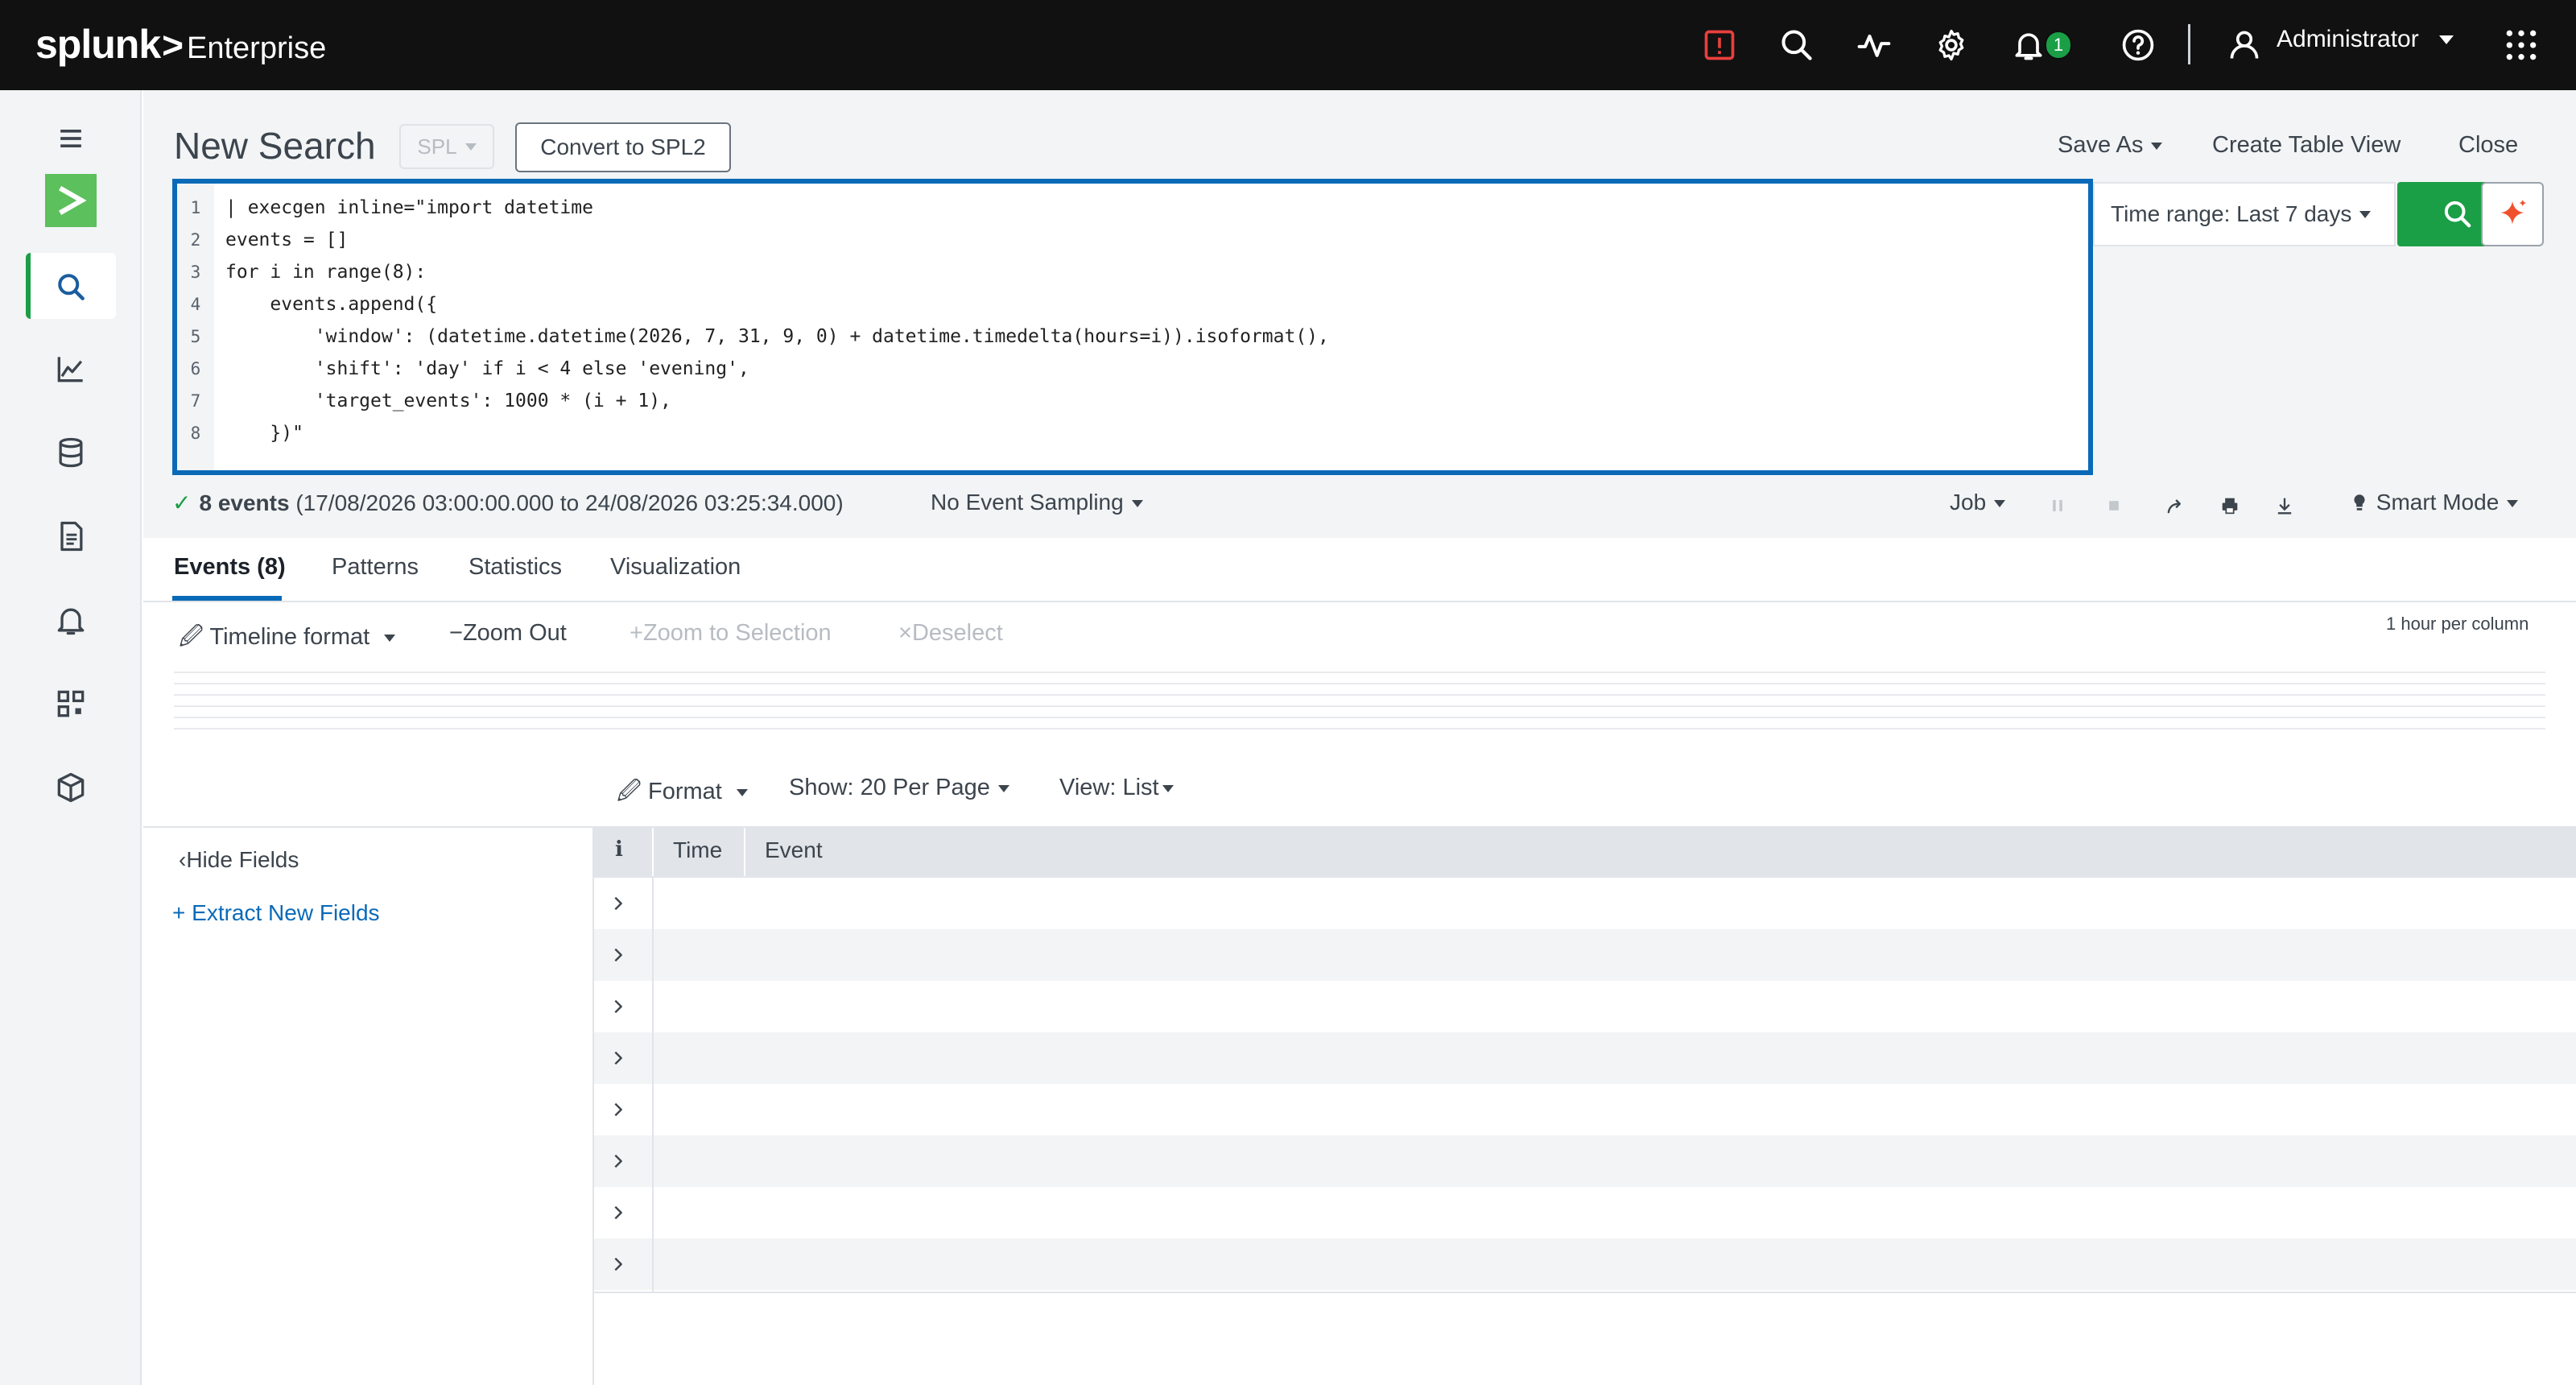 The image size is (2576, 1385). I want to click on code-line: 3 for i in range(8):, so click(302, 272).